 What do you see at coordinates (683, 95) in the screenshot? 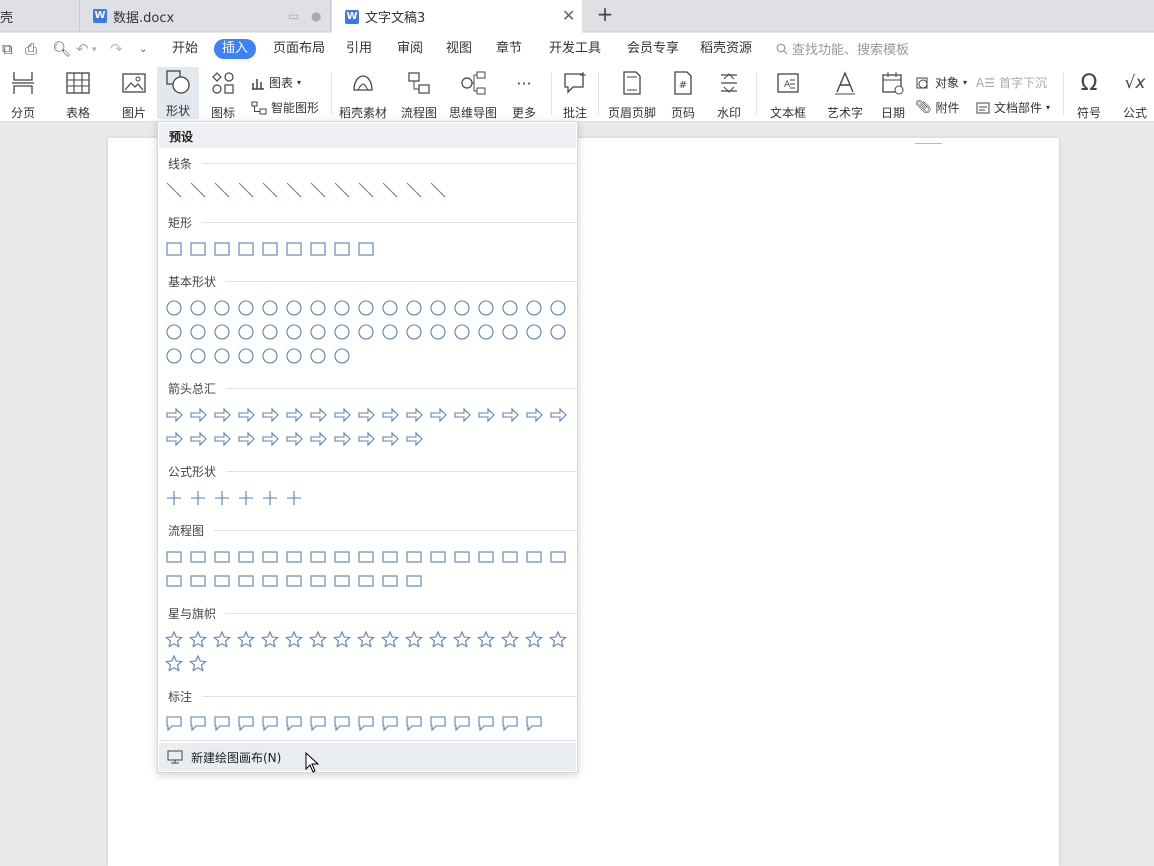
I see `page-number-button: # 页码` at bounding box center [683, 95].